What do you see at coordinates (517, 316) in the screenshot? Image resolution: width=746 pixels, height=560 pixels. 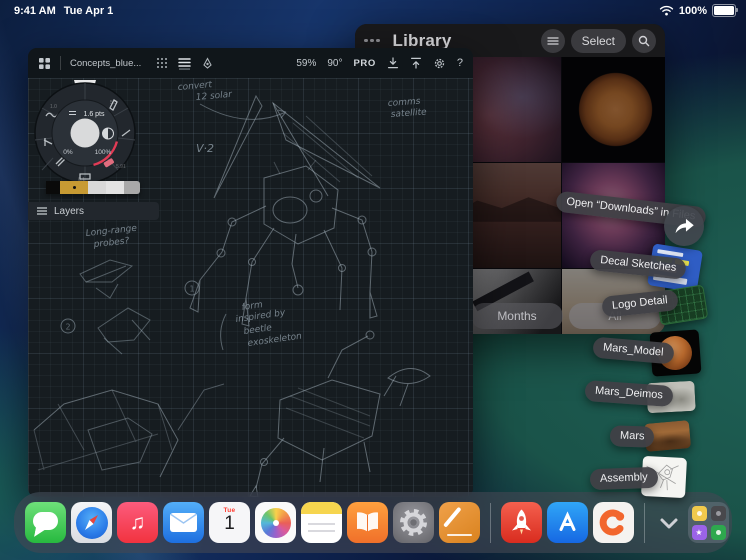 I see `tab-months: Months` at bounding box center [517, 316].